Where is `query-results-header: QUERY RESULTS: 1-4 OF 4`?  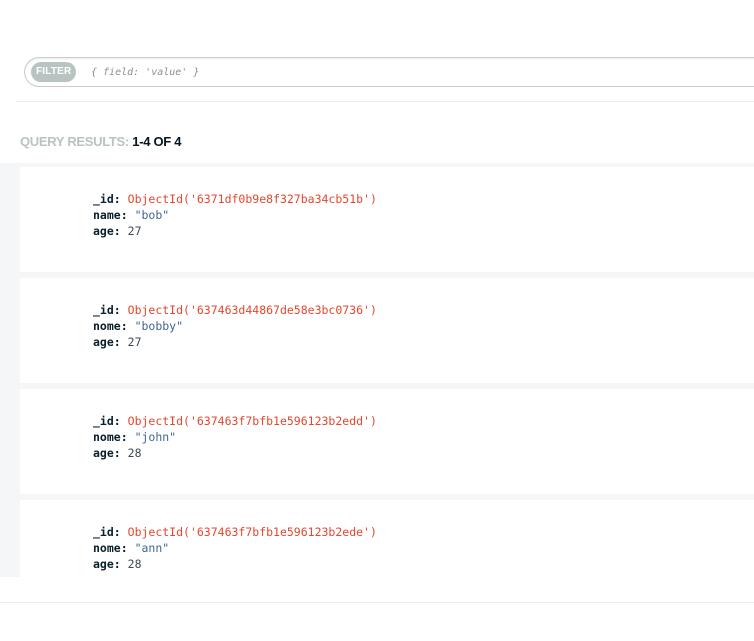
query-results-header: QUERY RESULTS: 1-4 OF 4 is located at coordinates (100, 141).